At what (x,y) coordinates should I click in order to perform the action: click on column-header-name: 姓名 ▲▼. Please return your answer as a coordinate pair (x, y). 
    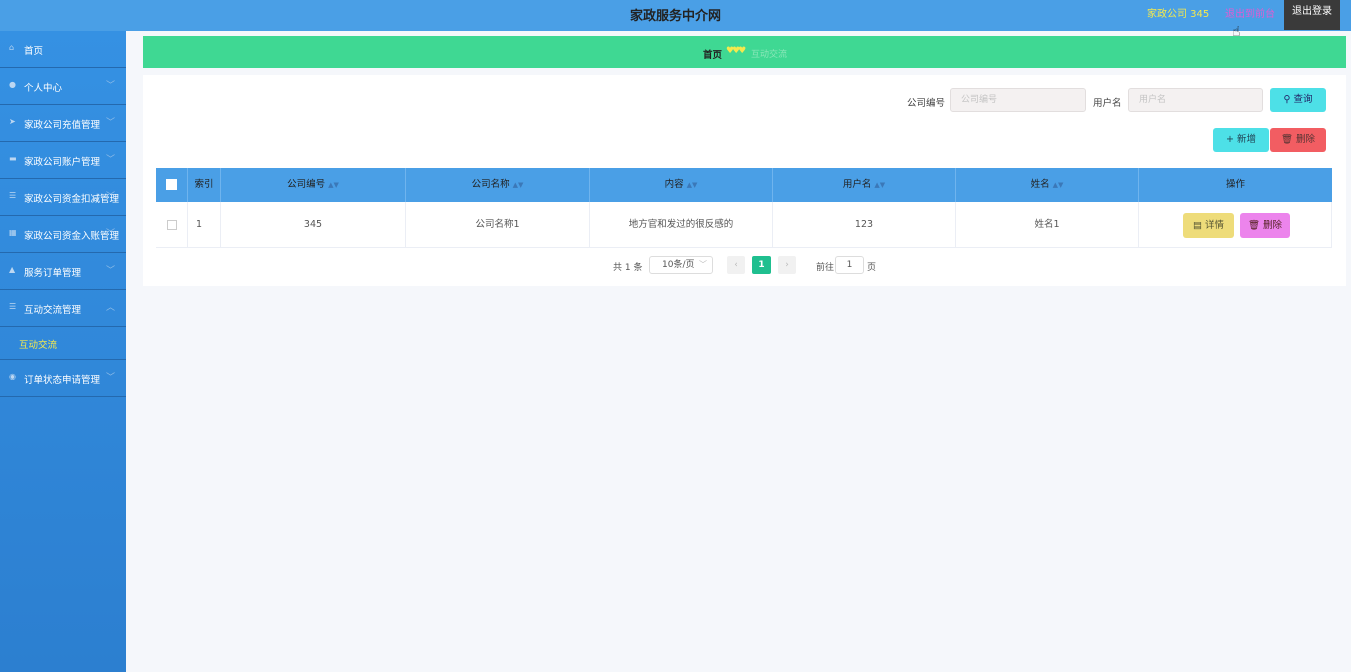
    Looking at the image, I should click on (1047, 185).